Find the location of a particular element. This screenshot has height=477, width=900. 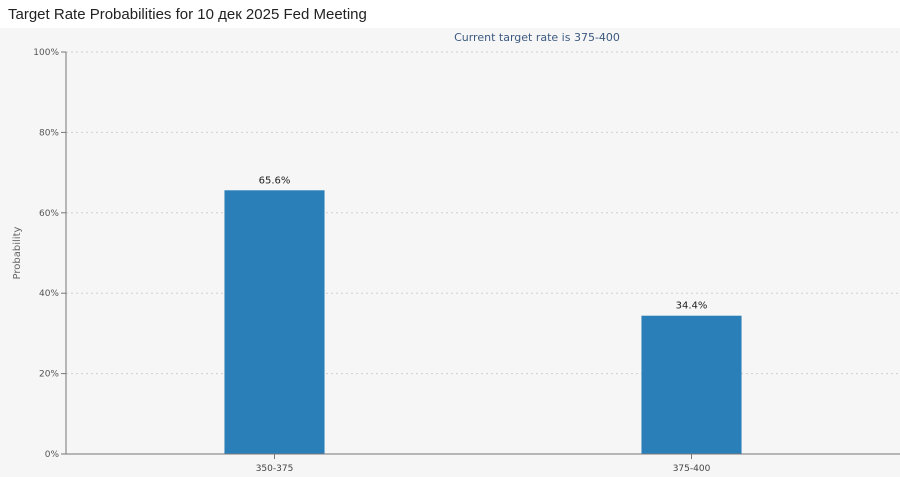

chart-subtitle: Current target rate is 375-400 is located at coordinates (537, 37).